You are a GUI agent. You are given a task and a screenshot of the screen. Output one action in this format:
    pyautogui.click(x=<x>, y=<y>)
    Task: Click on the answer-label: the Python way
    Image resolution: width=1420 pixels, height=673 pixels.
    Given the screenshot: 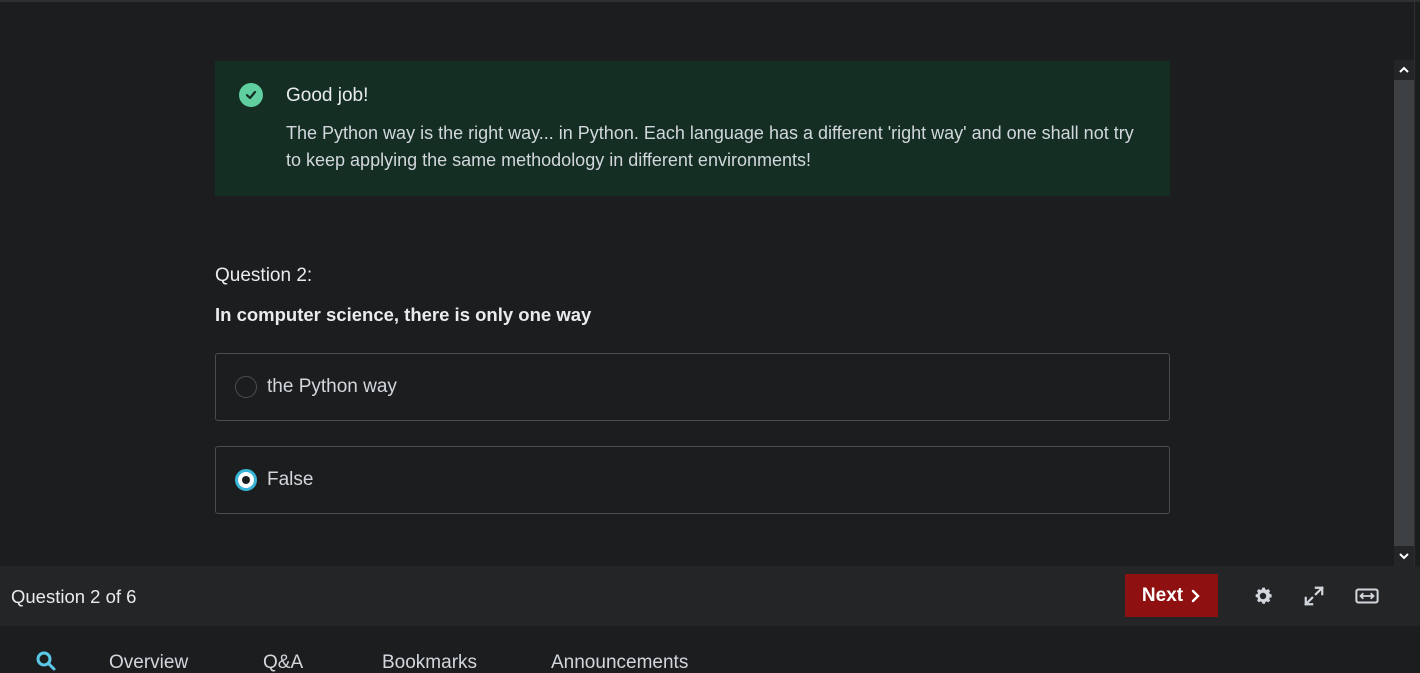 What is the action you would take?
    pyautogui.click(x=332, y=386)
    